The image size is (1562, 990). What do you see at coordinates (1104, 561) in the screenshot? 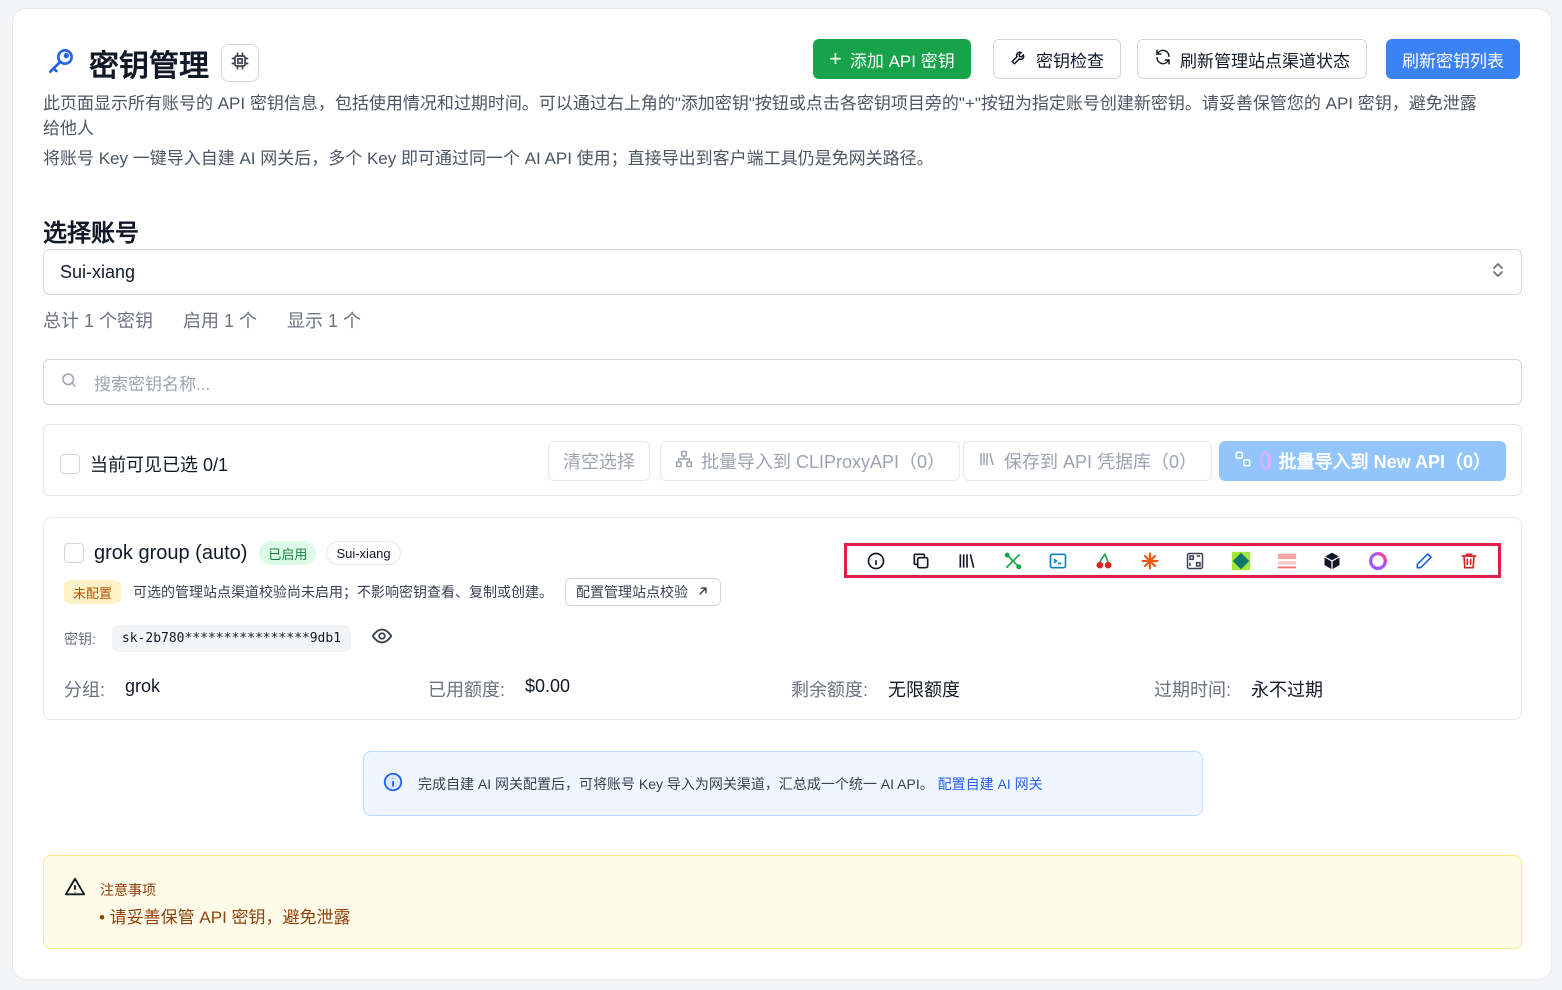
I see `cherry-icon` at bounding box center [1104, 561].